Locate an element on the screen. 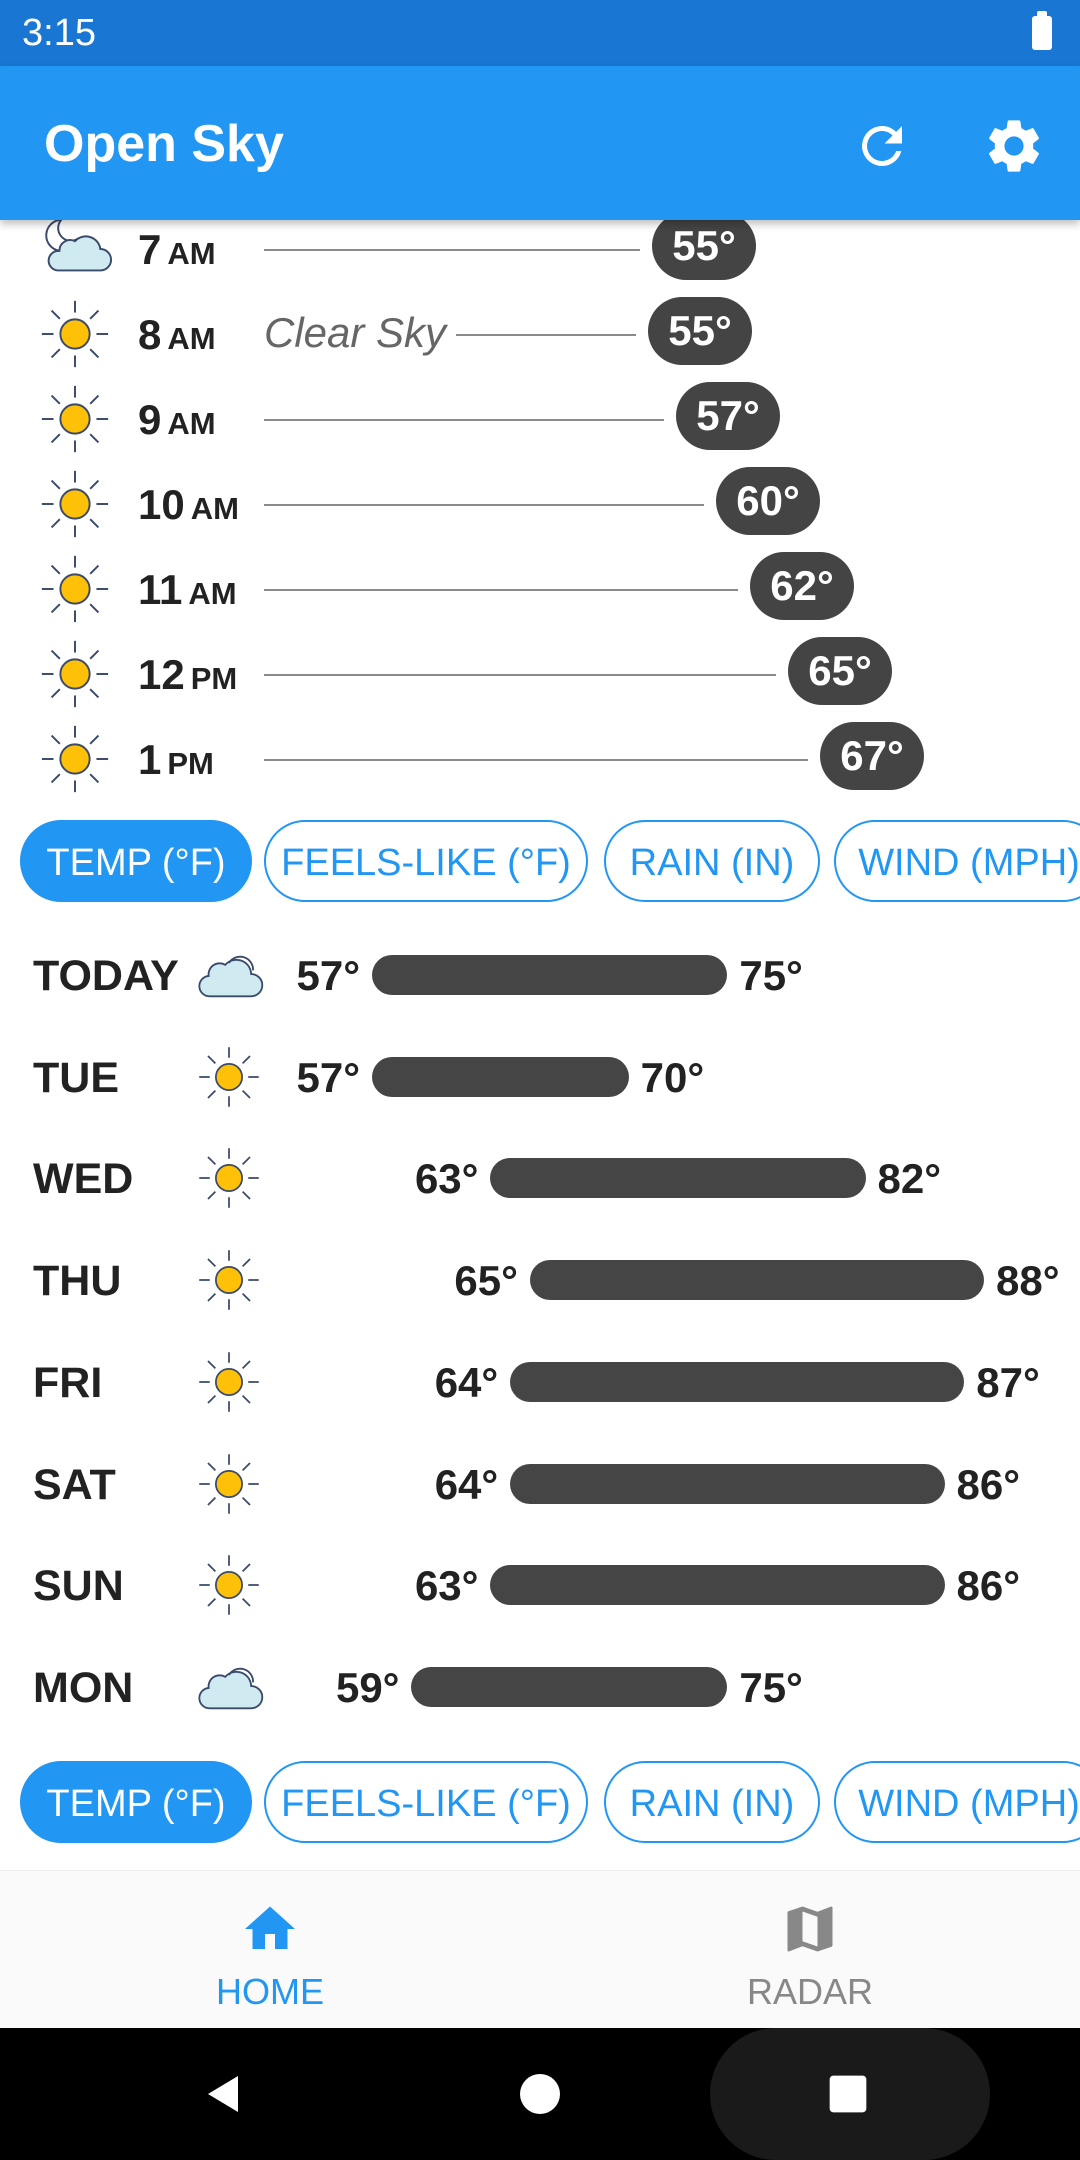 The width and height of the screenshot is (1080, 2160). hourly-temp-pill: 67° is located at coordinates (872, 756).